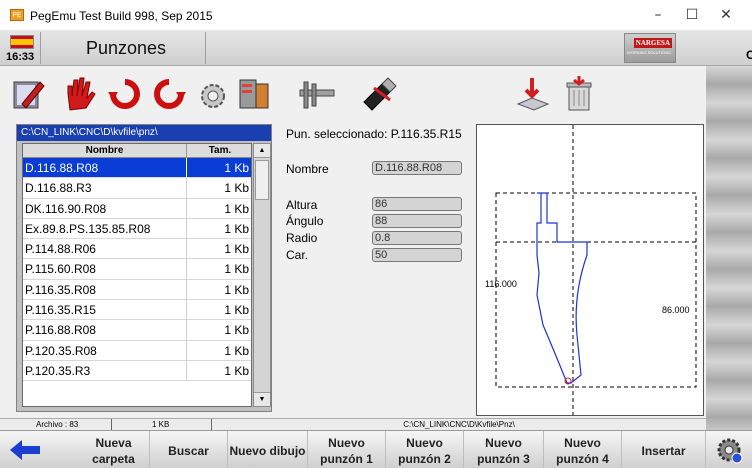 Image resolution: width=752 pixels, height=468 pixels. I want to click on file-name-cell: P.115.60.R08, so click(105, 269).